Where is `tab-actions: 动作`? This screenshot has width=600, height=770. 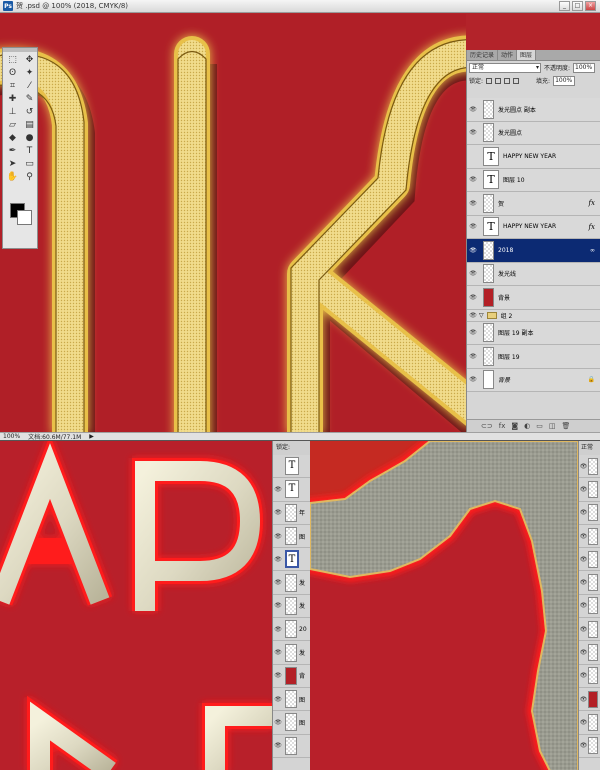
tab-actions: 动作 is located at coordinates (508, 55).